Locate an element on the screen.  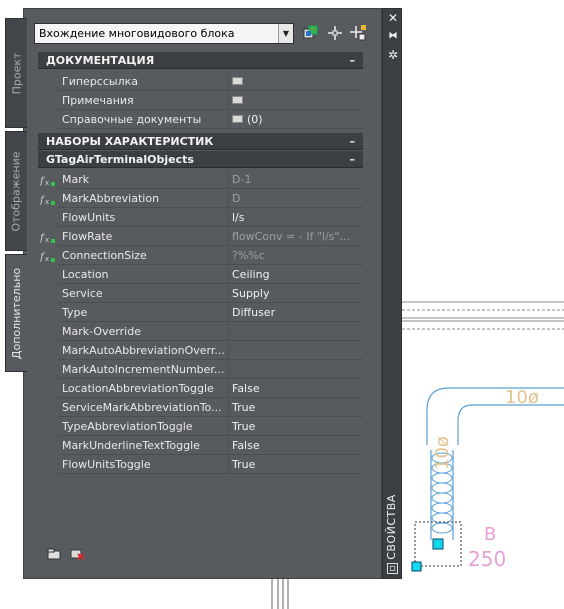
property-row: MarkUnderlineTextToggle False is located at coordinates (200, 446).